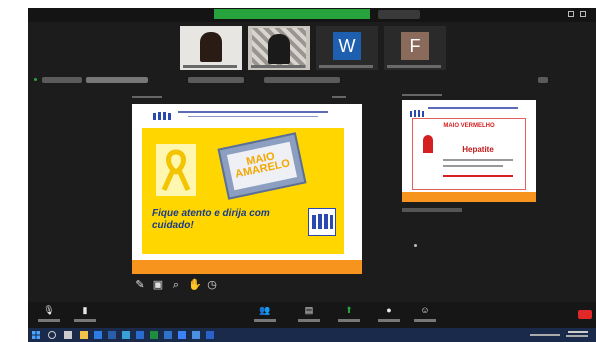 The height and width of the screenshot is (342, 596). Describe the element at coordinates (399, 14) in the screenshot. I see `view-options-button` at that location.